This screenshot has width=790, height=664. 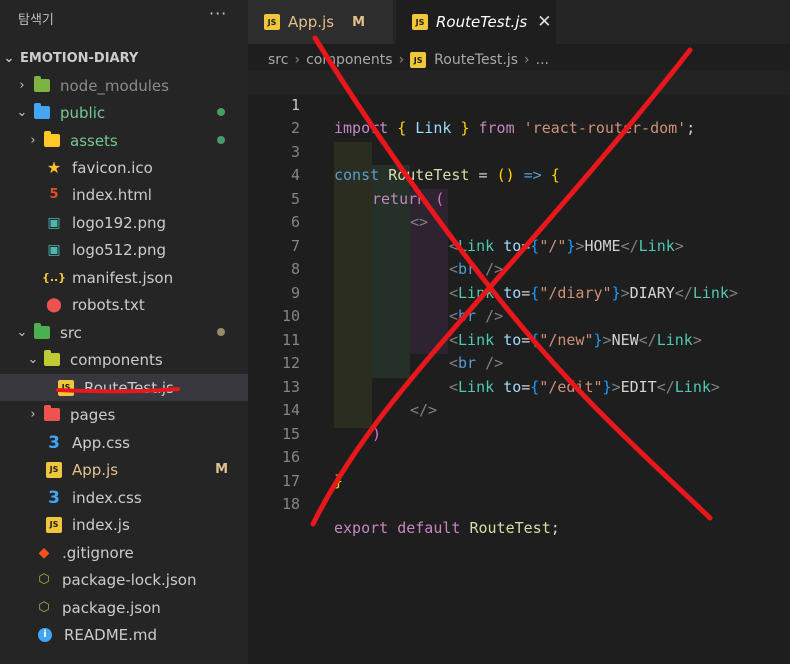 I want to click on tree-file-logo192: ▣ logo192.png, so click(x=124, y=222).